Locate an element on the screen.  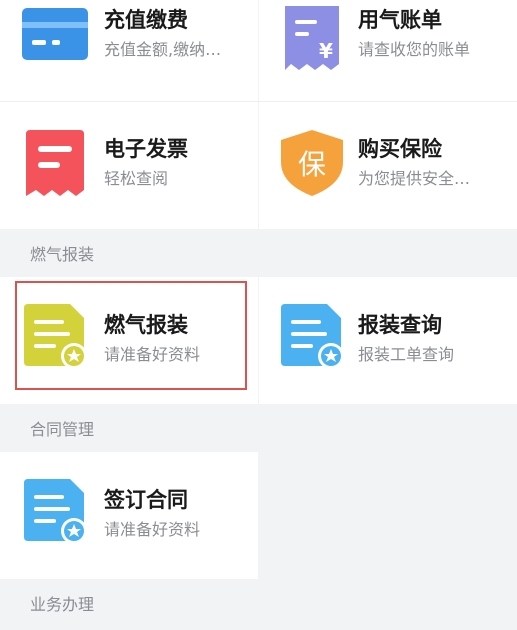
section-header-gas-install: 燃气报装 is located at coordinates (258, 253).